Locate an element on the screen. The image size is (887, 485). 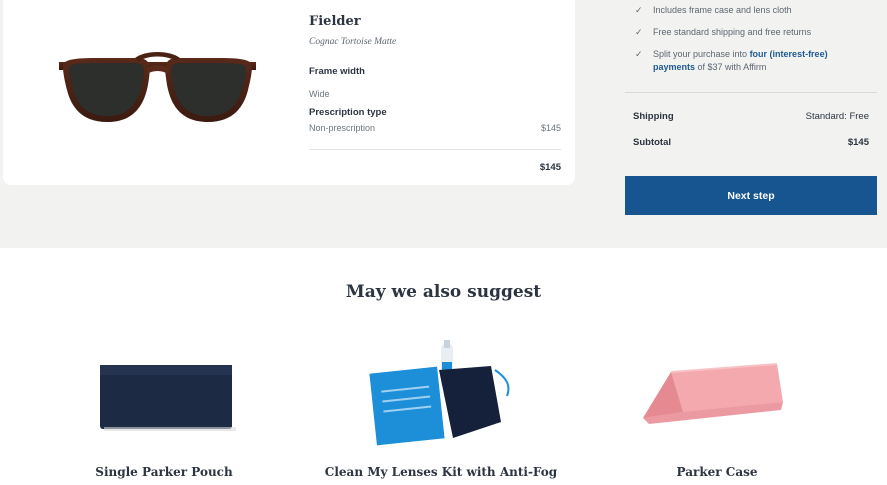
prescription-type-value: Non-prescription is located at coordinates (342, 128).